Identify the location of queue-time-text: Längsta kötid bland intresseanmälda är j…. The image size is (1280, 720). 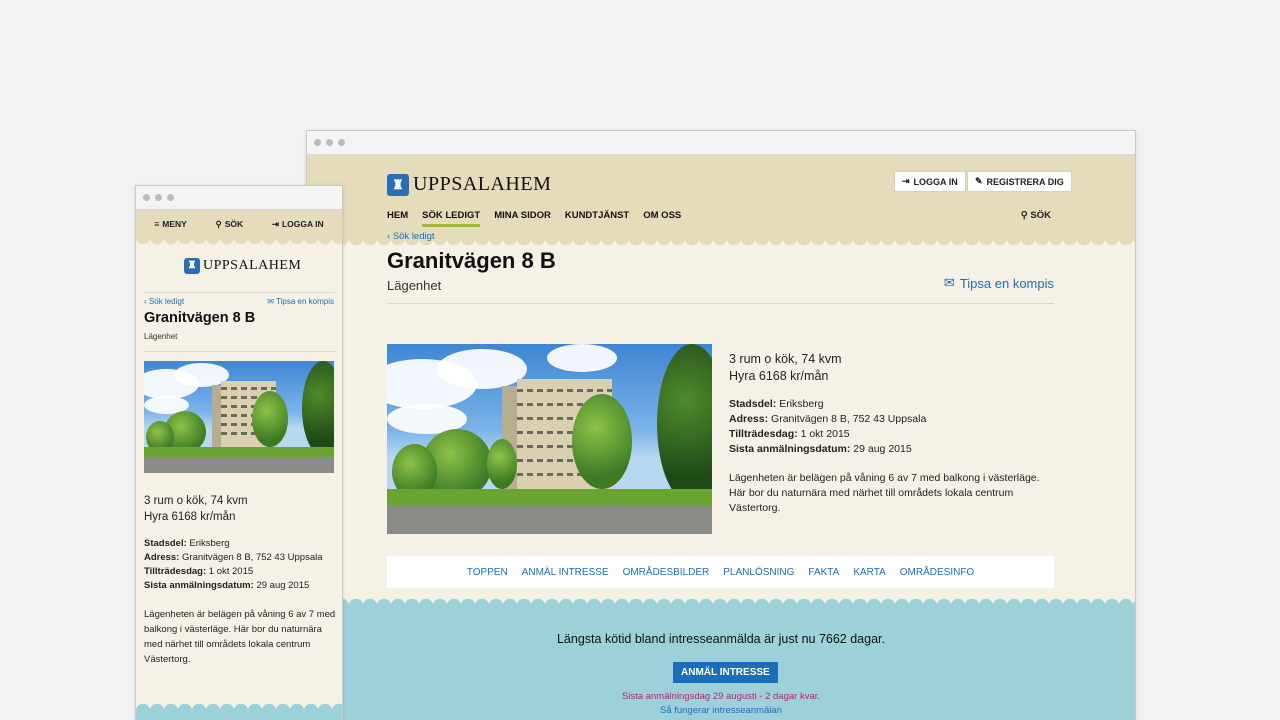
(720, 639).